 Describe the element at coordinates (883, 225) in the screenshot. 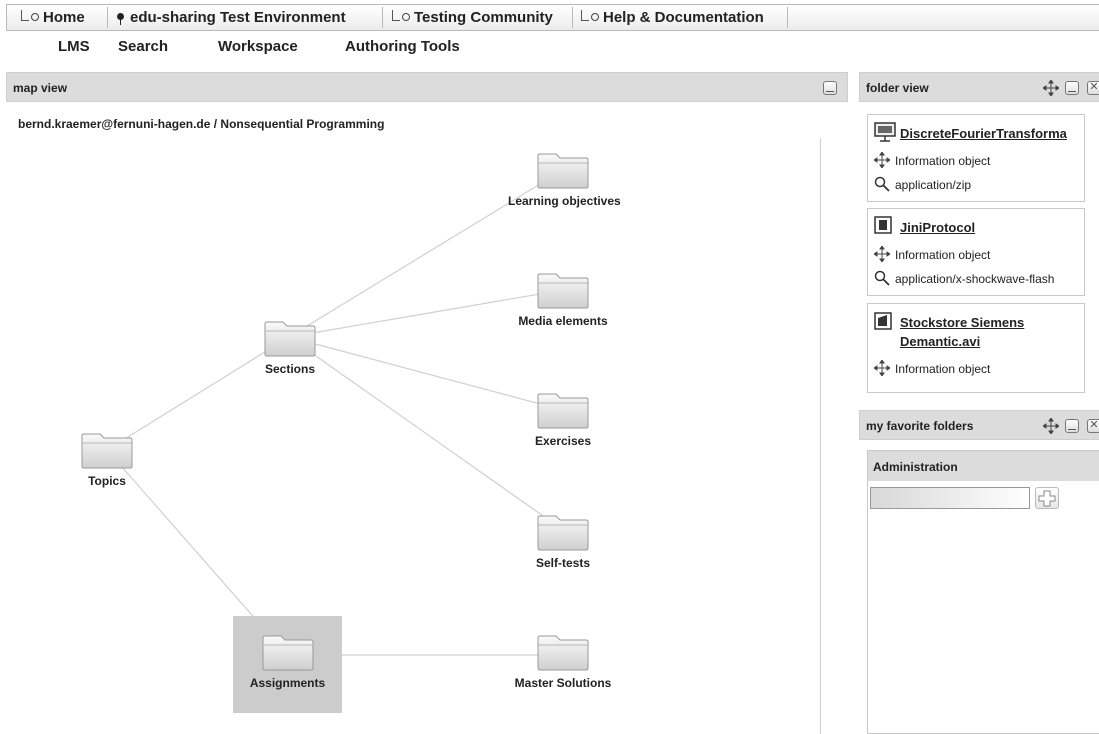

I see `file-icon` at that location.